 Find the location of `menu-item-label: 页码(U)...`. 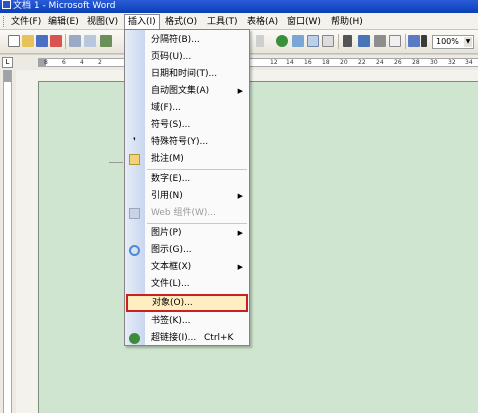

menu-item-label: 页码(U)... is located at coordinates (171, 57).